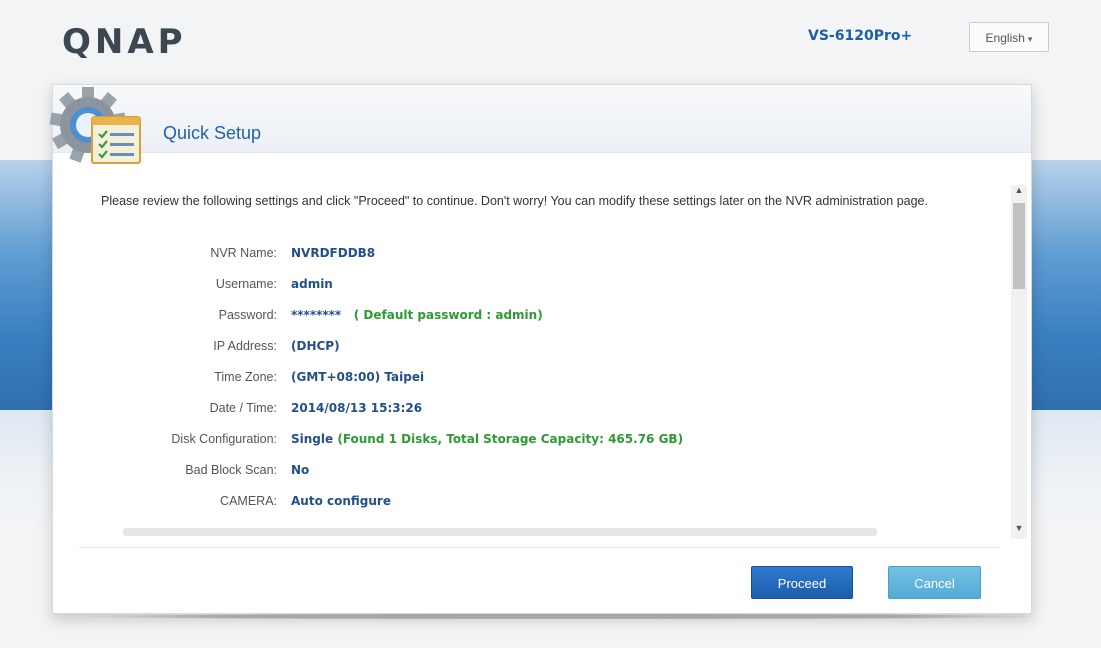 The height and width of the screenshot is (648, 1101). What do you see at coordinates (539, 547) in the screenshot?
I see `footer-divider` at bounding box center [539, 547].